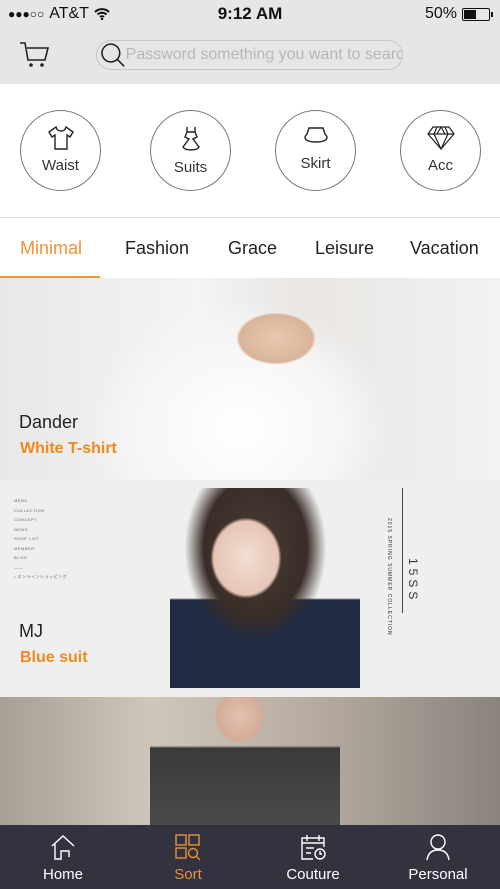  I want to click on category-label: Waist, so click(60, 165).